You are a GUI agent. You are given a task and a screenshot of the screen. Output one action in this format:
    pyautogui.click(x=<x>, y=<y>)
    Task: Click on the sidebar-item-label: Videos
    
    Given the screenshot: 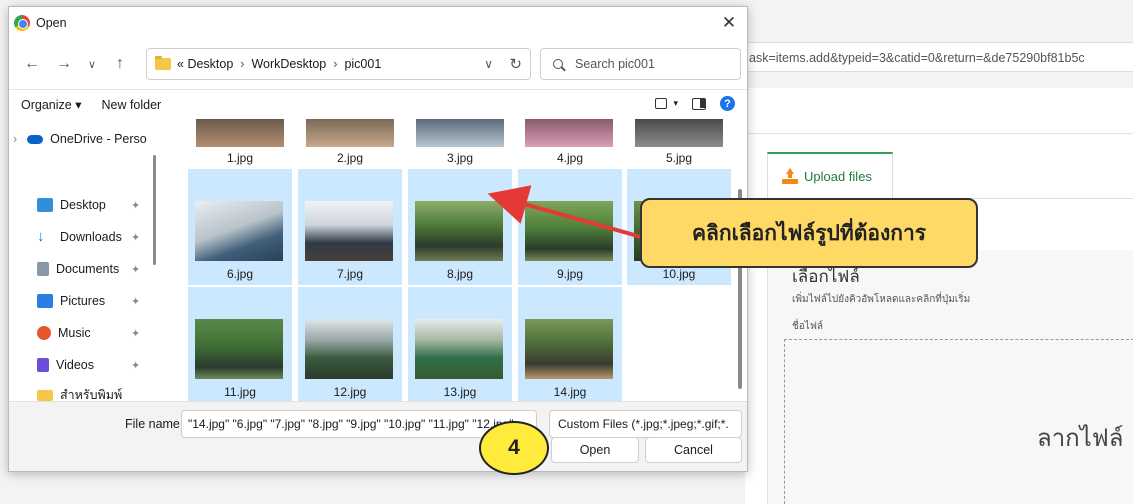 What is the action you would take?
    pyautogui.click(x=75, y=365)
    